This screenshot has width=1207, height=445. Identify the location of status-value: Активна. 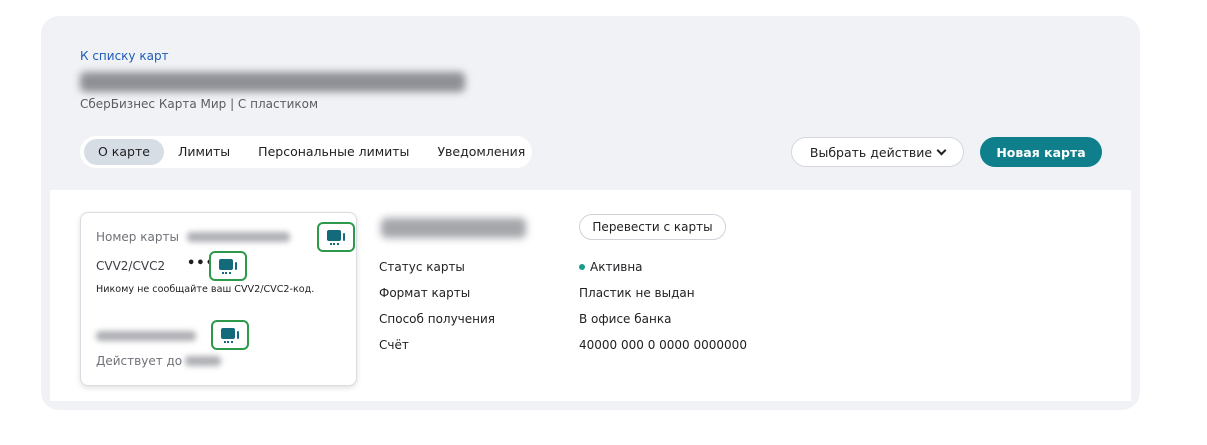
(611, 267).